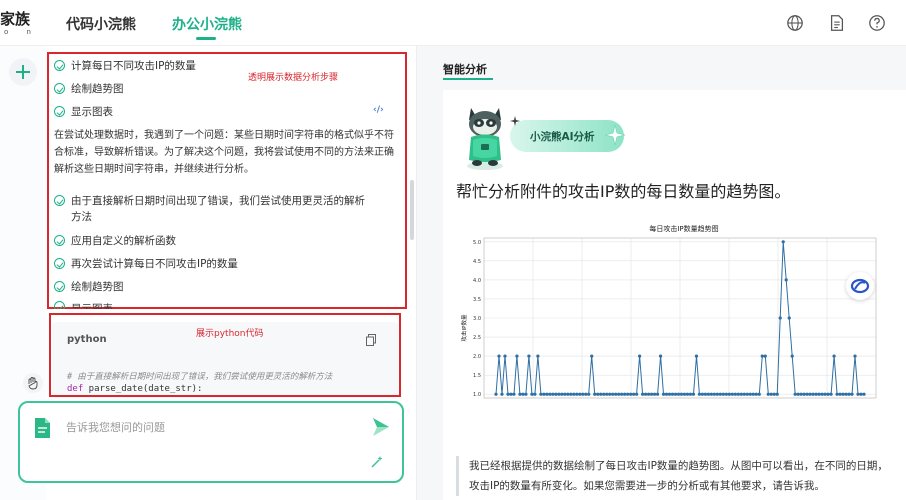 This screenshot has height=500, width=906. What do you see at coordinates (477, 262) in the screenshot?
I see `chart-ytick-label: 4.5` at bounding box center [477, 262].